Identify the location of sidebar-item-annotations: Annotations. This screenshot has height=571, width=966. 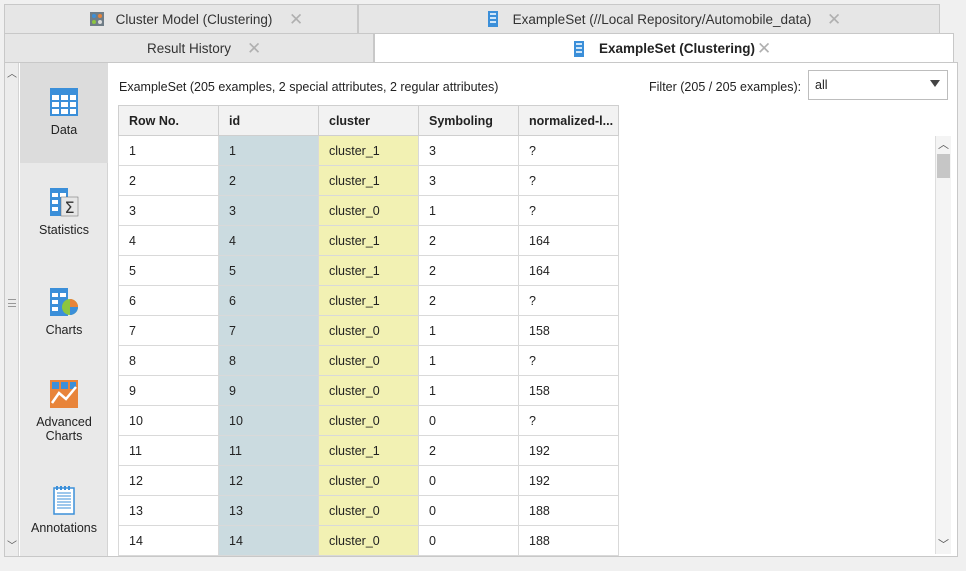
(64, 510).